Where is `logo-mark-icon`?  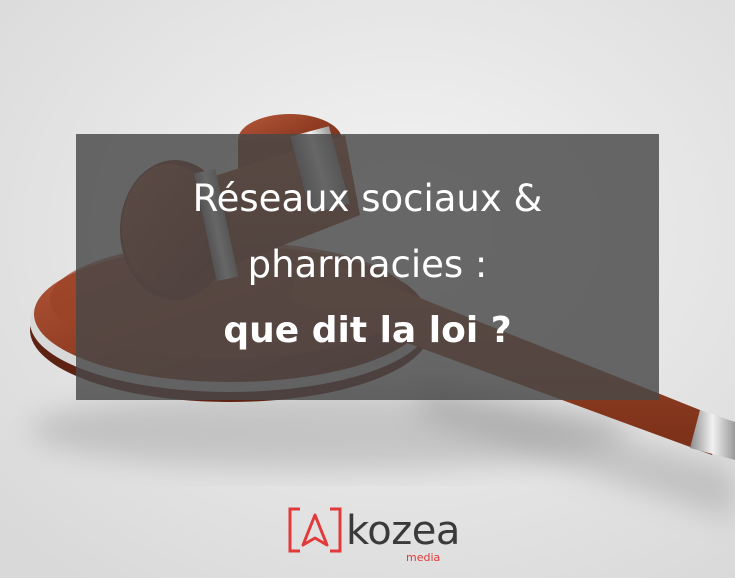 logo-mark-icon is located at coordinates (315, 530).